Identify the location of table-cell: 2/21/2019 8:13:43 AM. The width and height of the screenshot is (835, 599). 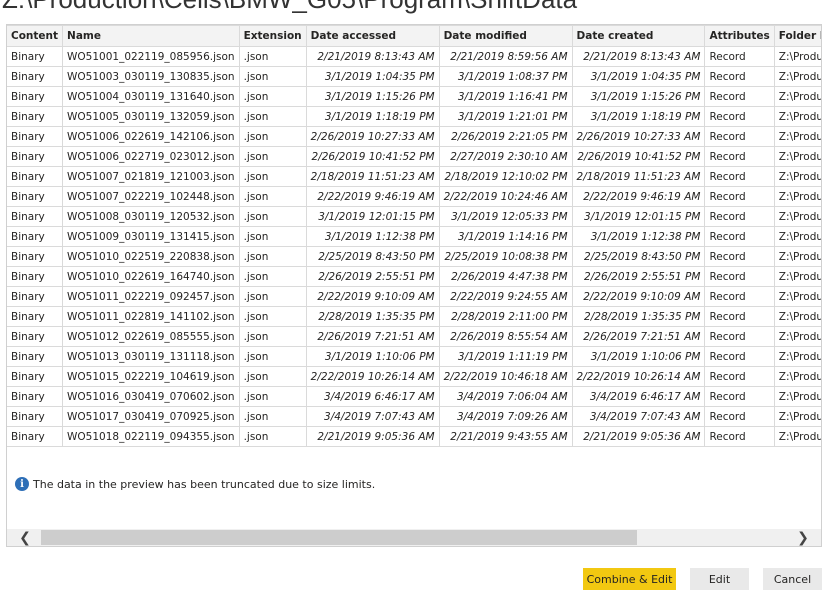
(372, 56).